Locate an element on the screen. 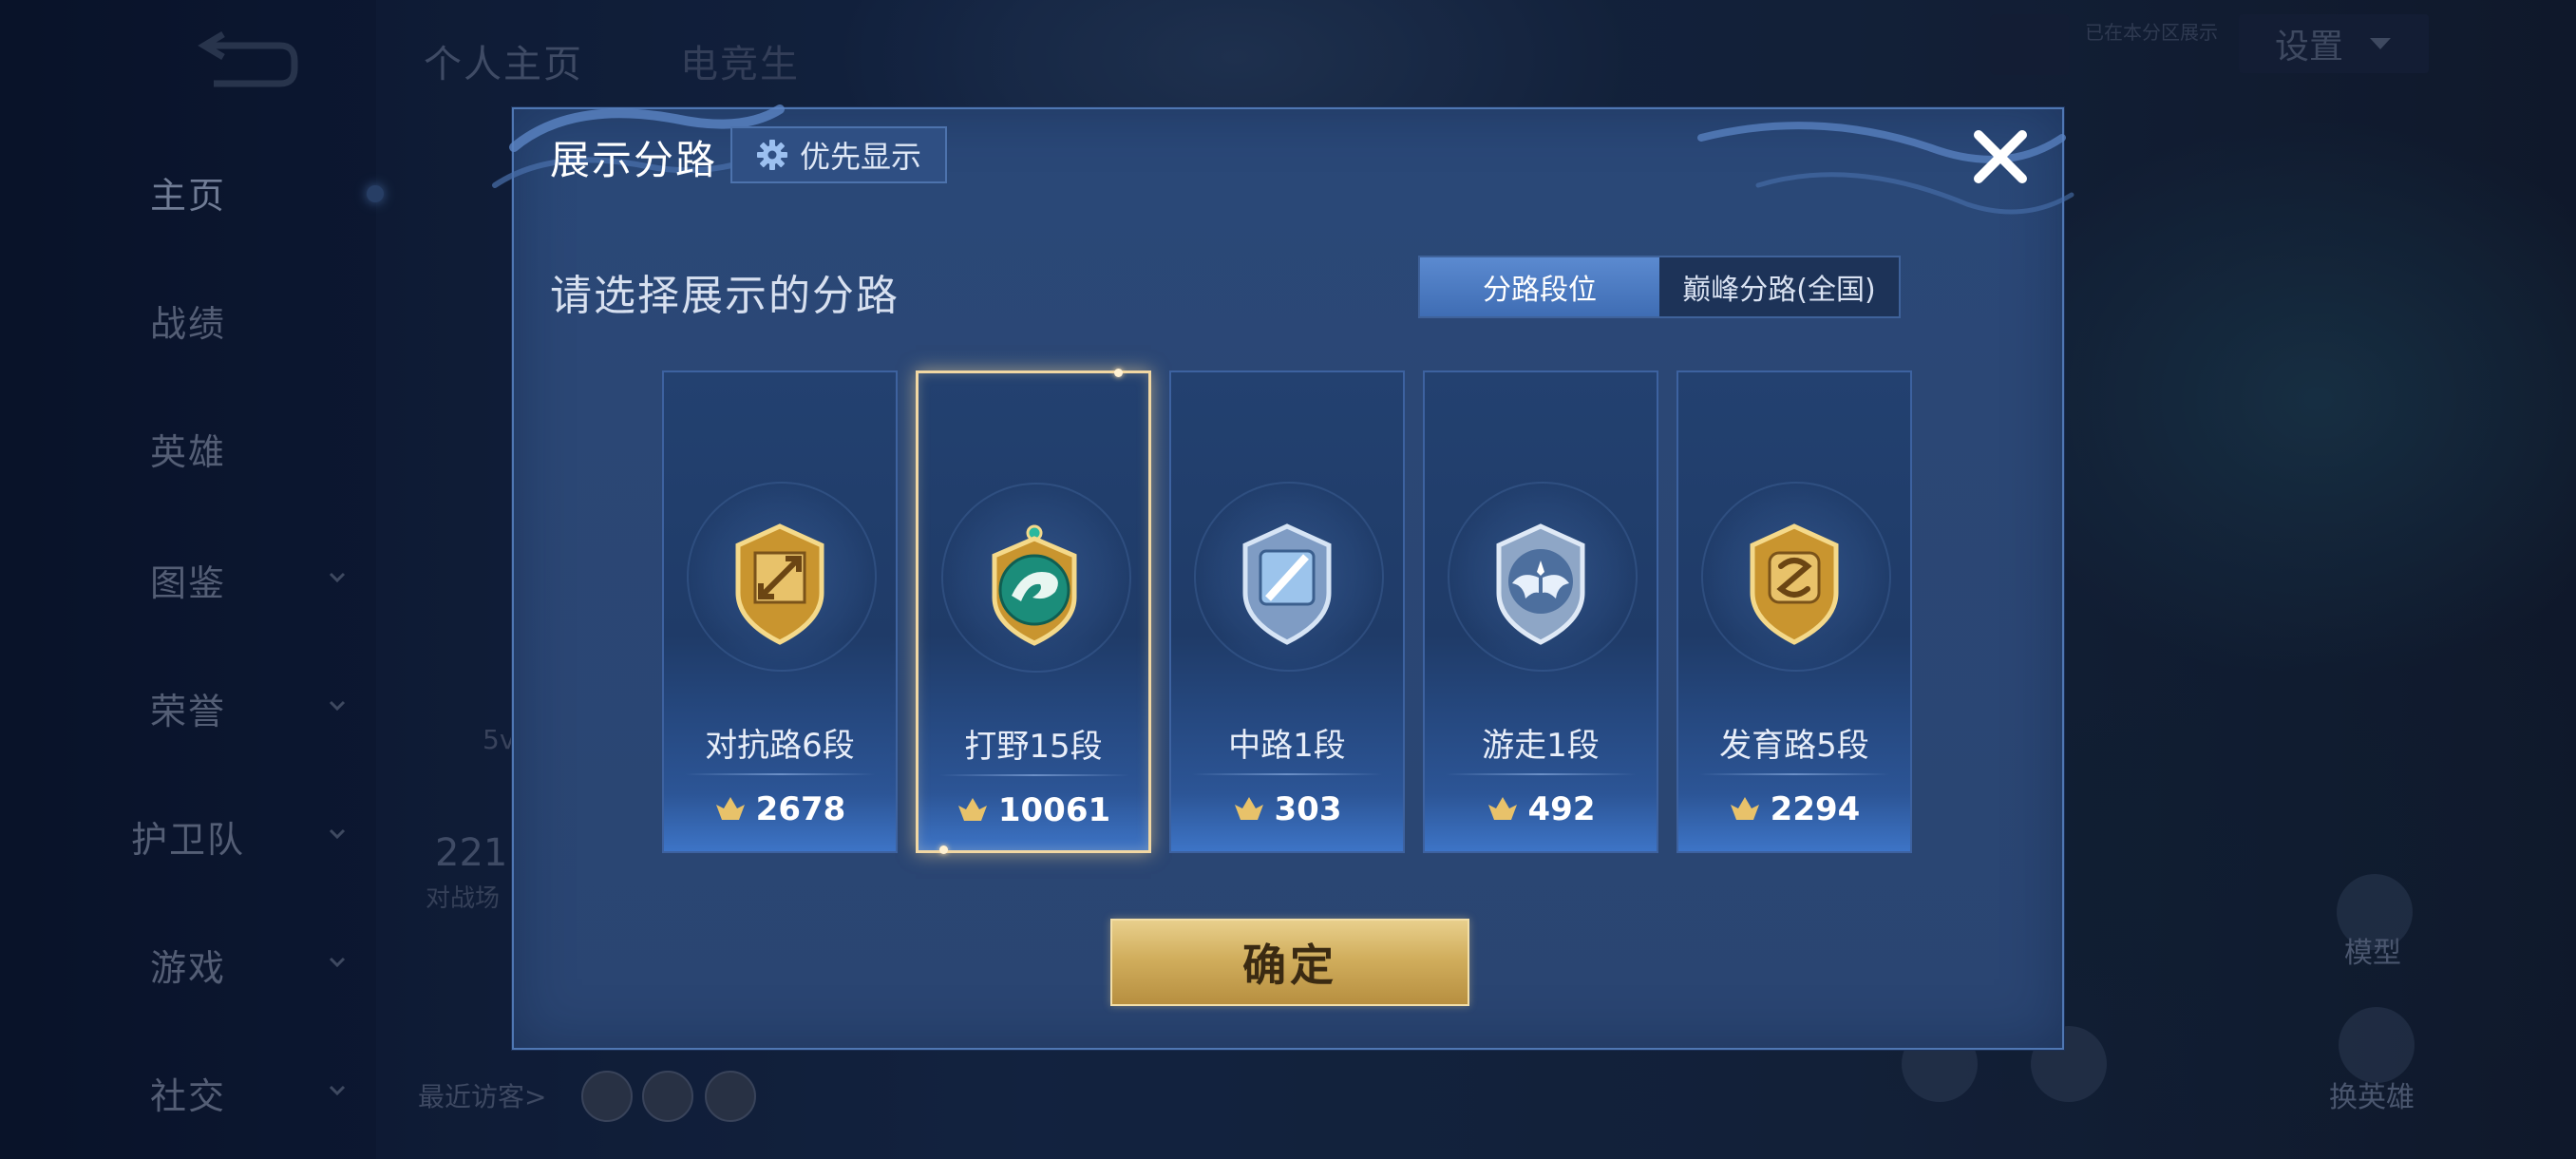 The image size is (2576, 1159). roam-wings-badge-icon is located at coordinates (1540, 584).